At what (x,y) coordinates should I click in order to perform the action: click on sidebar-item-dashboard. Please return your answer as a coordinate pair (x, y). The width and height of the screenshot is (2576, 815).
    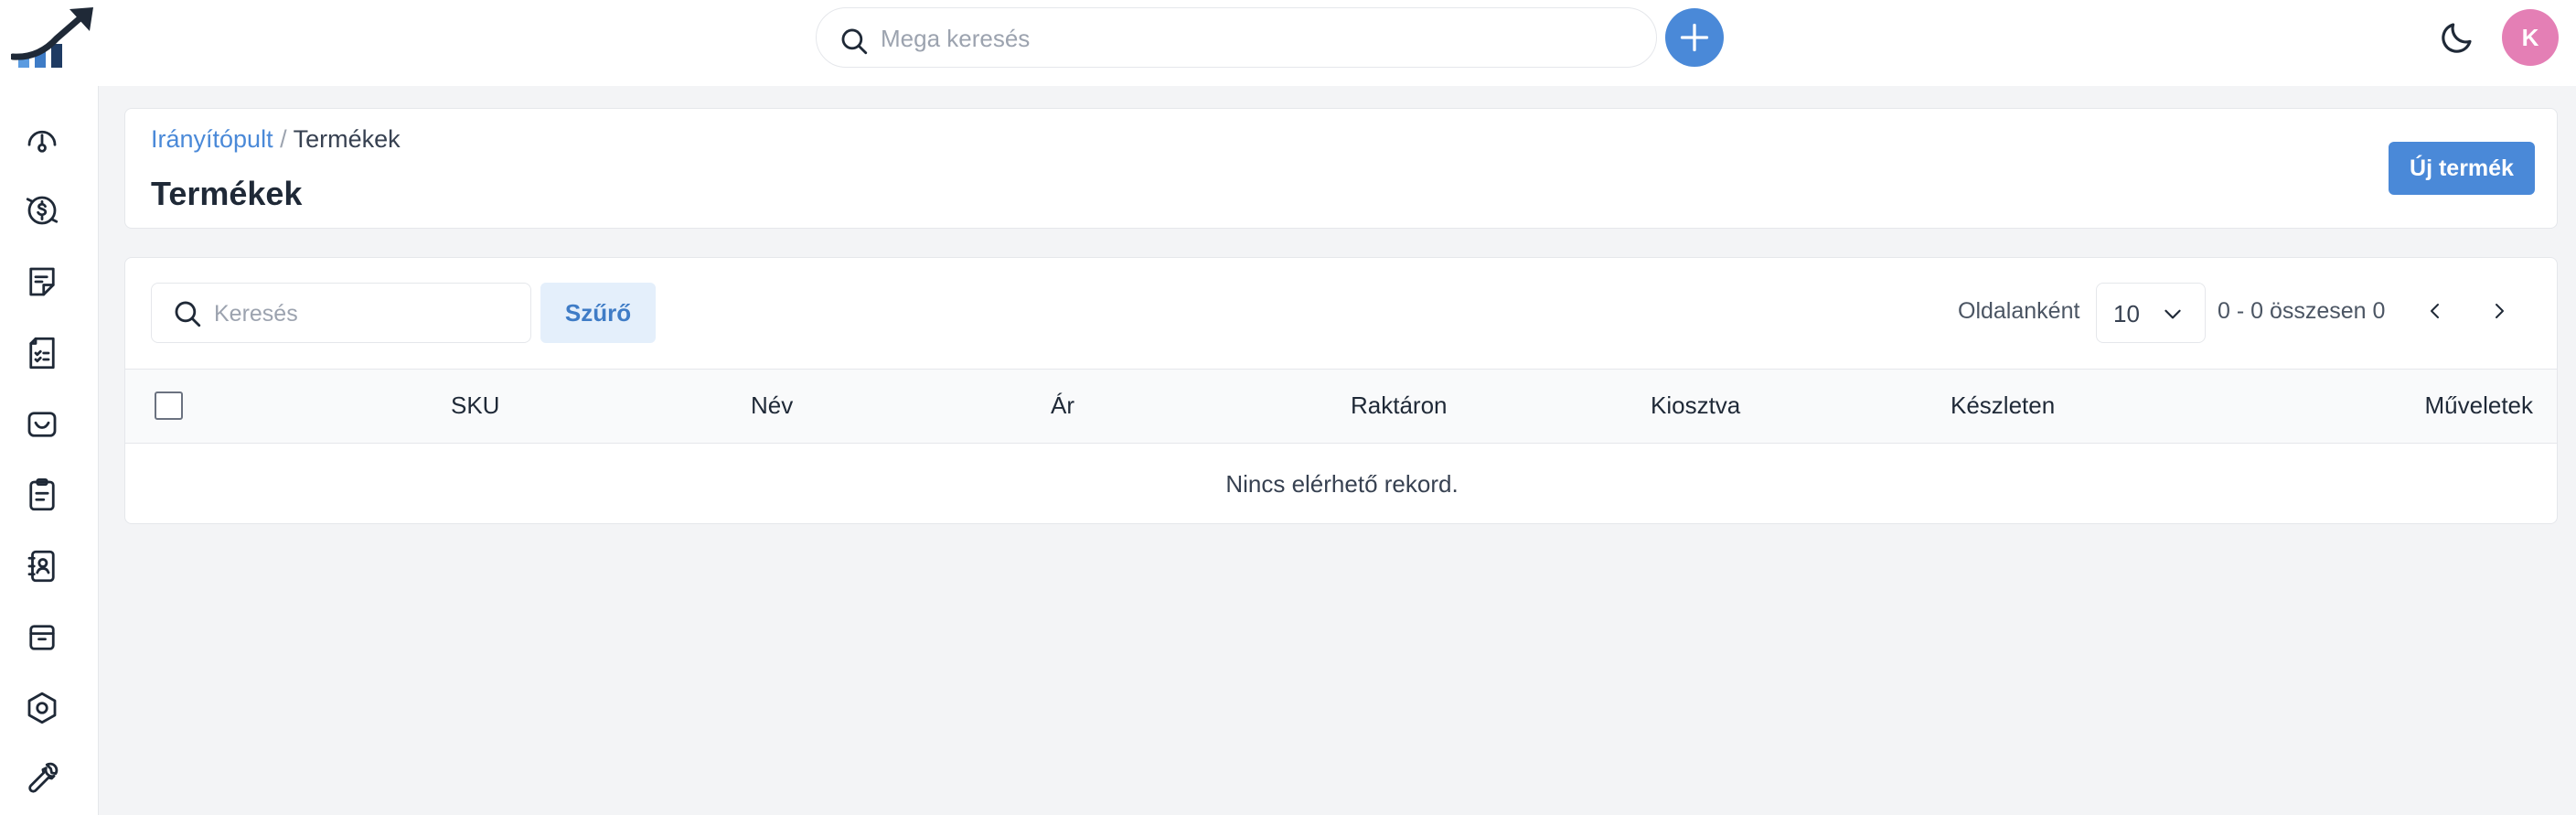
    Looking at the image, I should click on (42, 140).